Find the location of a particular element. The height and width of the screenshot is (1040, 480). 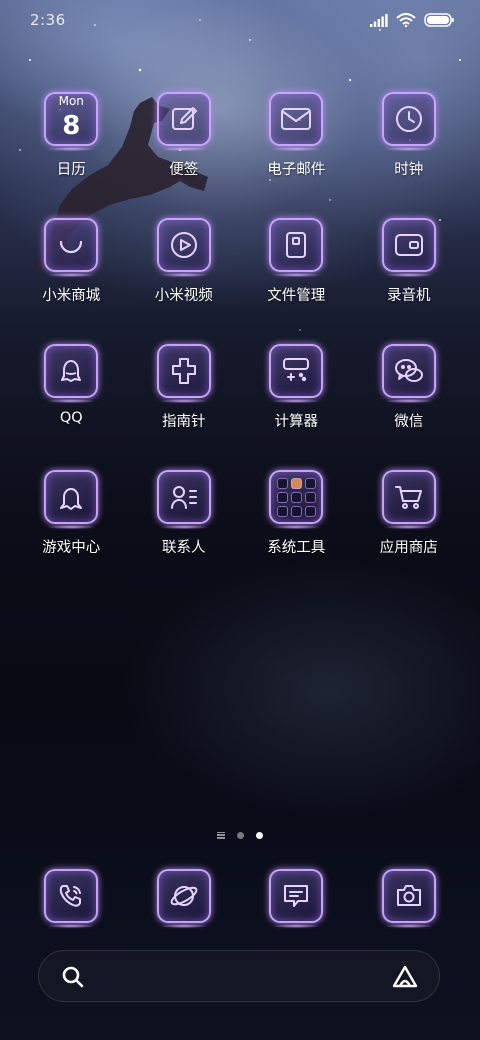

app-qq: QQ is located at coordinates (71, 403).